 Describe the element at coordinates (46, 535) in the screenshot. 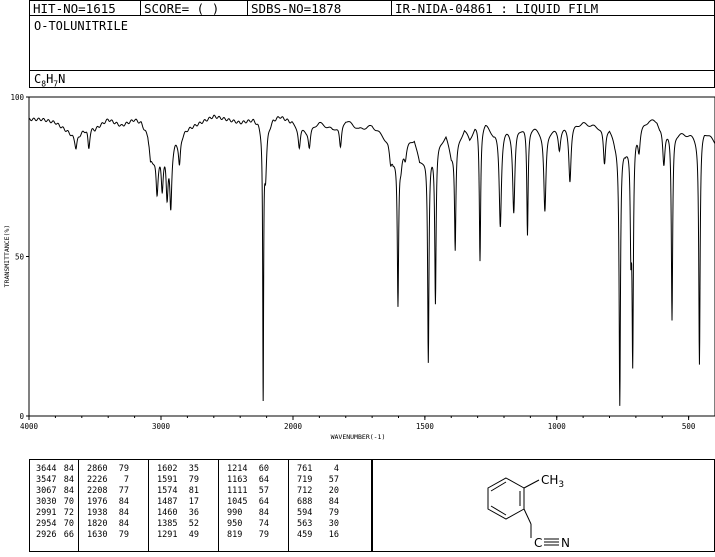

I see `peak-wavenumber: 2926` at that location.